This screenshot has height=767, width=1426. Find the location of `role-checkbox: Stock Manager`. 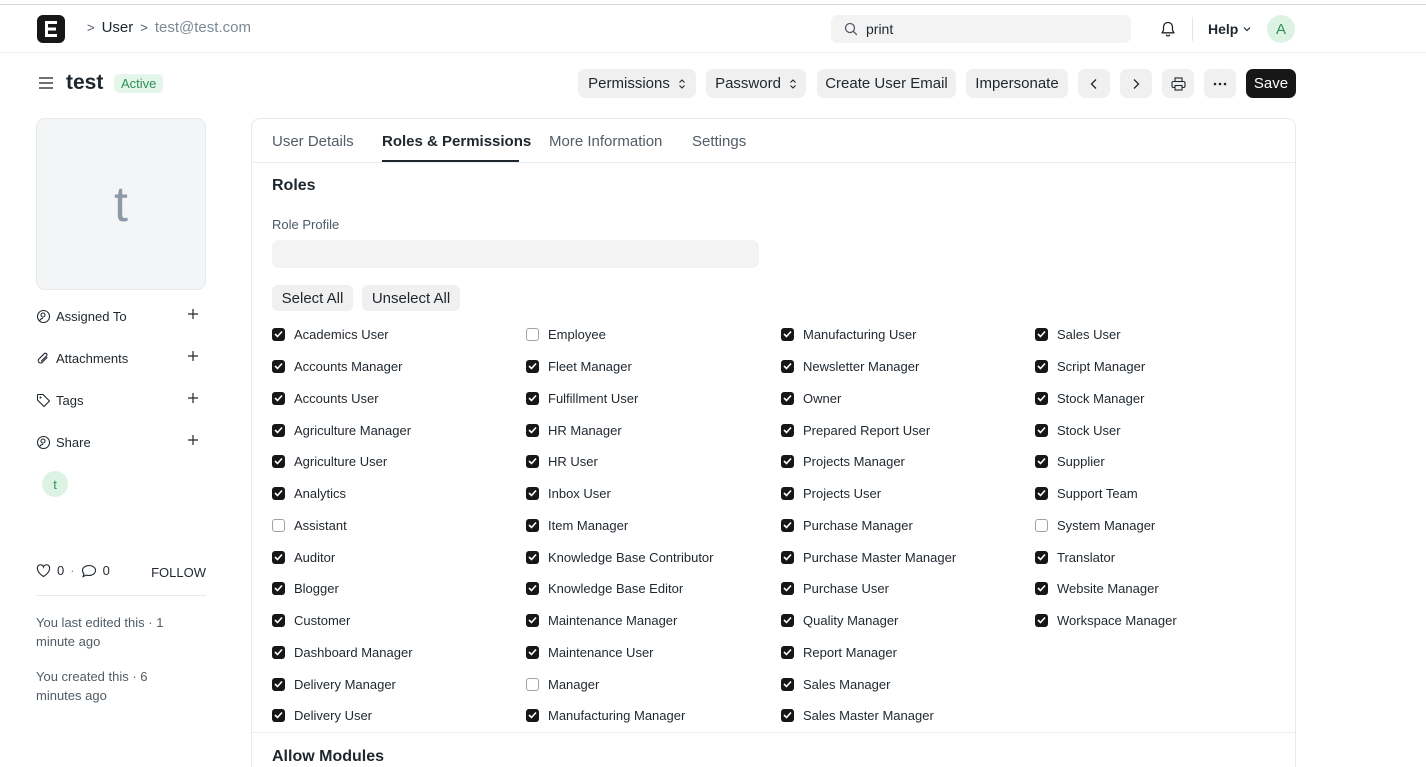

role-checkbox: Stock Manager is located at coordinates (1089, 398).